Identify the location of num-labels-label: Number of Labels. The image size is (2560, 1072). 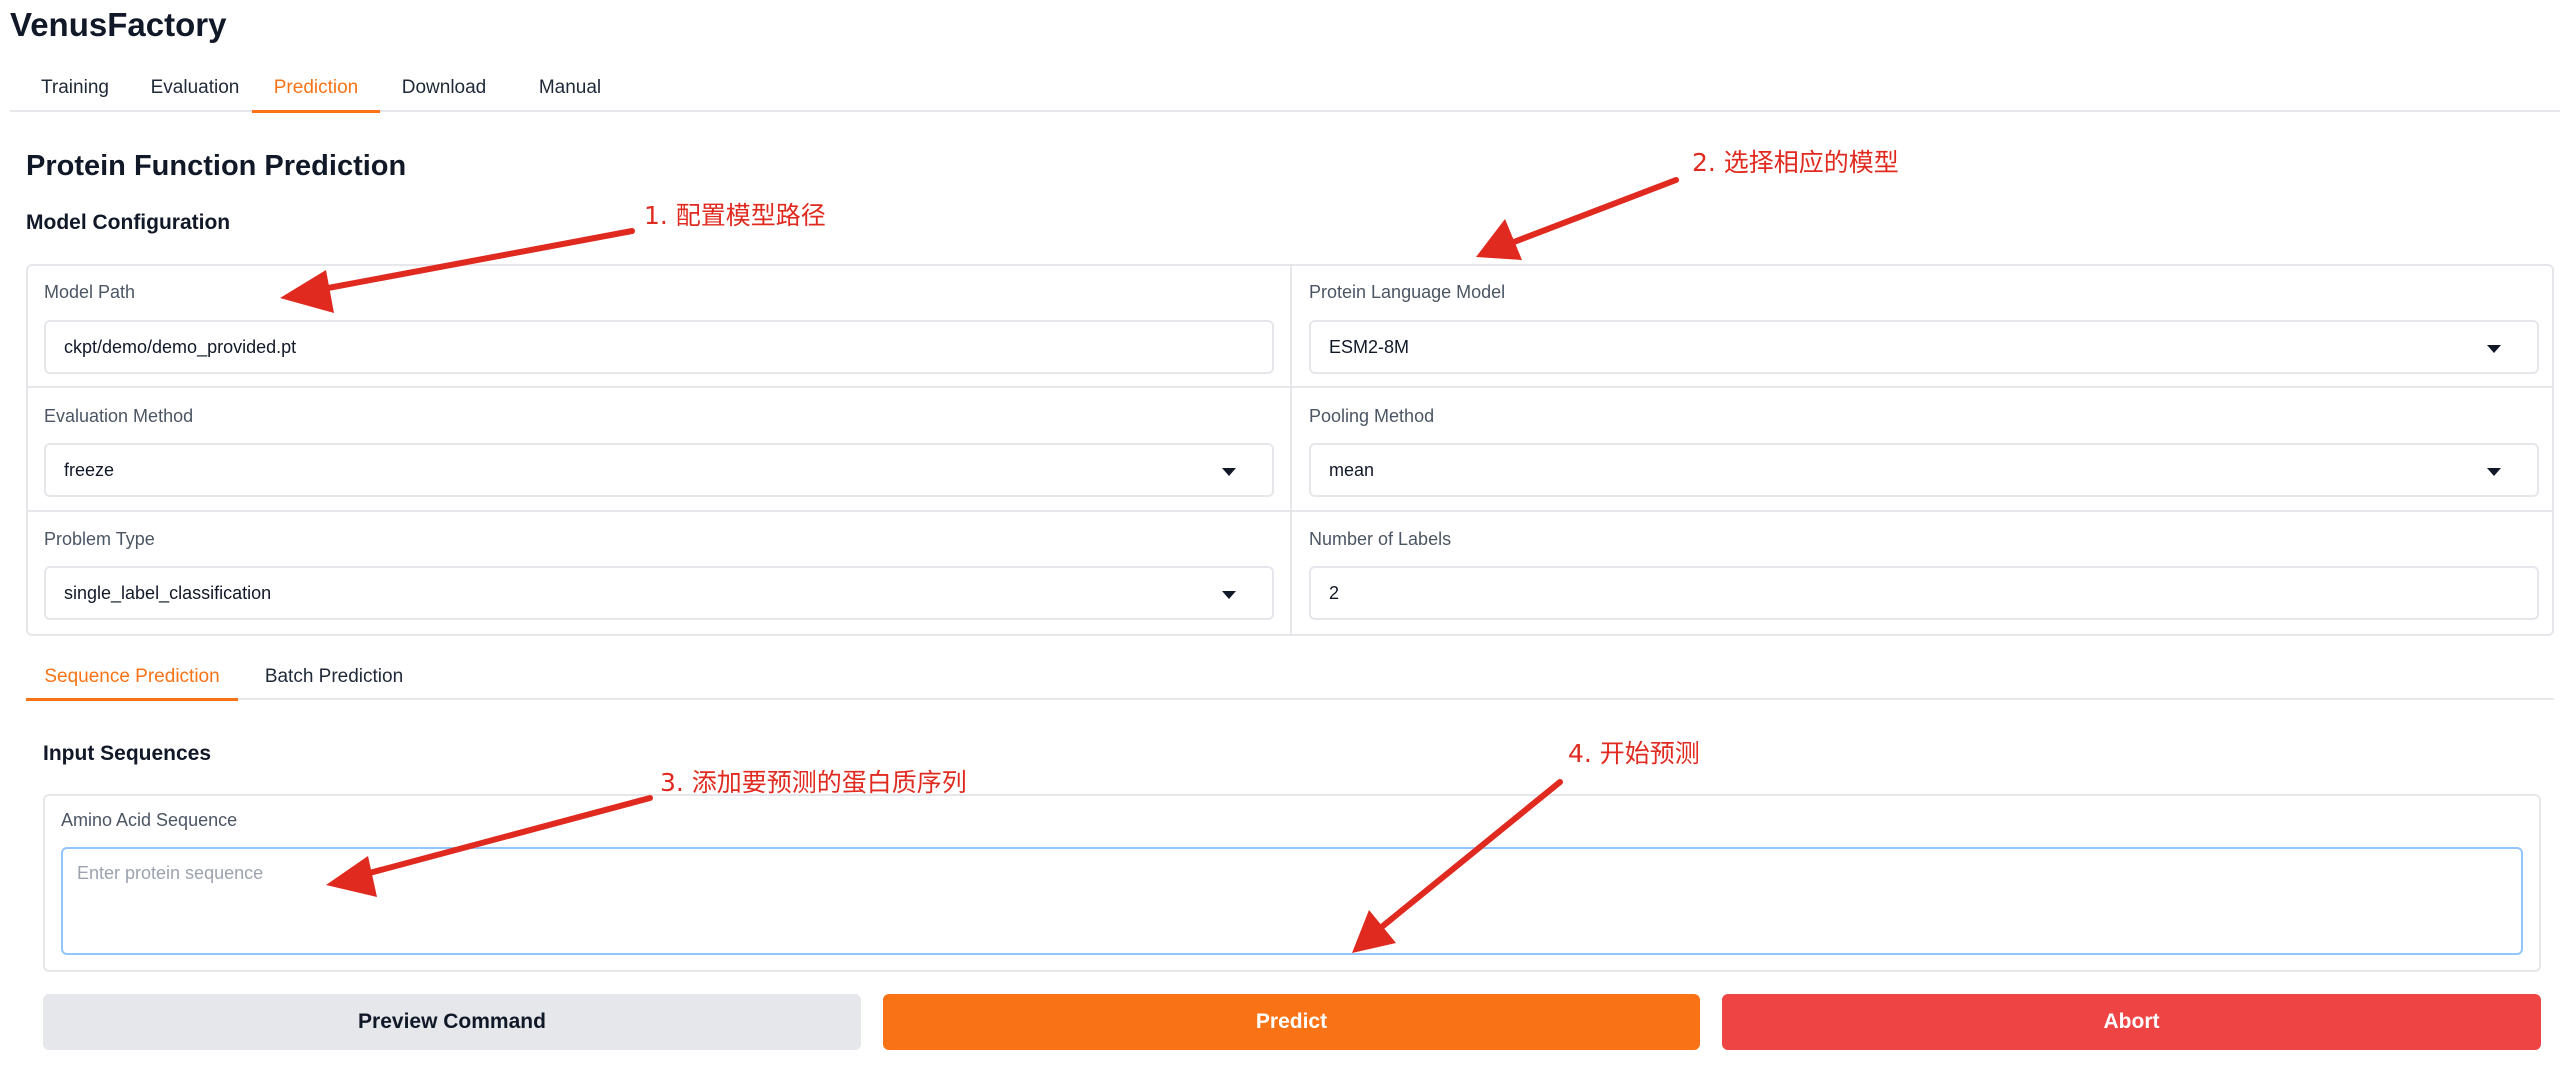
(1380, 539).